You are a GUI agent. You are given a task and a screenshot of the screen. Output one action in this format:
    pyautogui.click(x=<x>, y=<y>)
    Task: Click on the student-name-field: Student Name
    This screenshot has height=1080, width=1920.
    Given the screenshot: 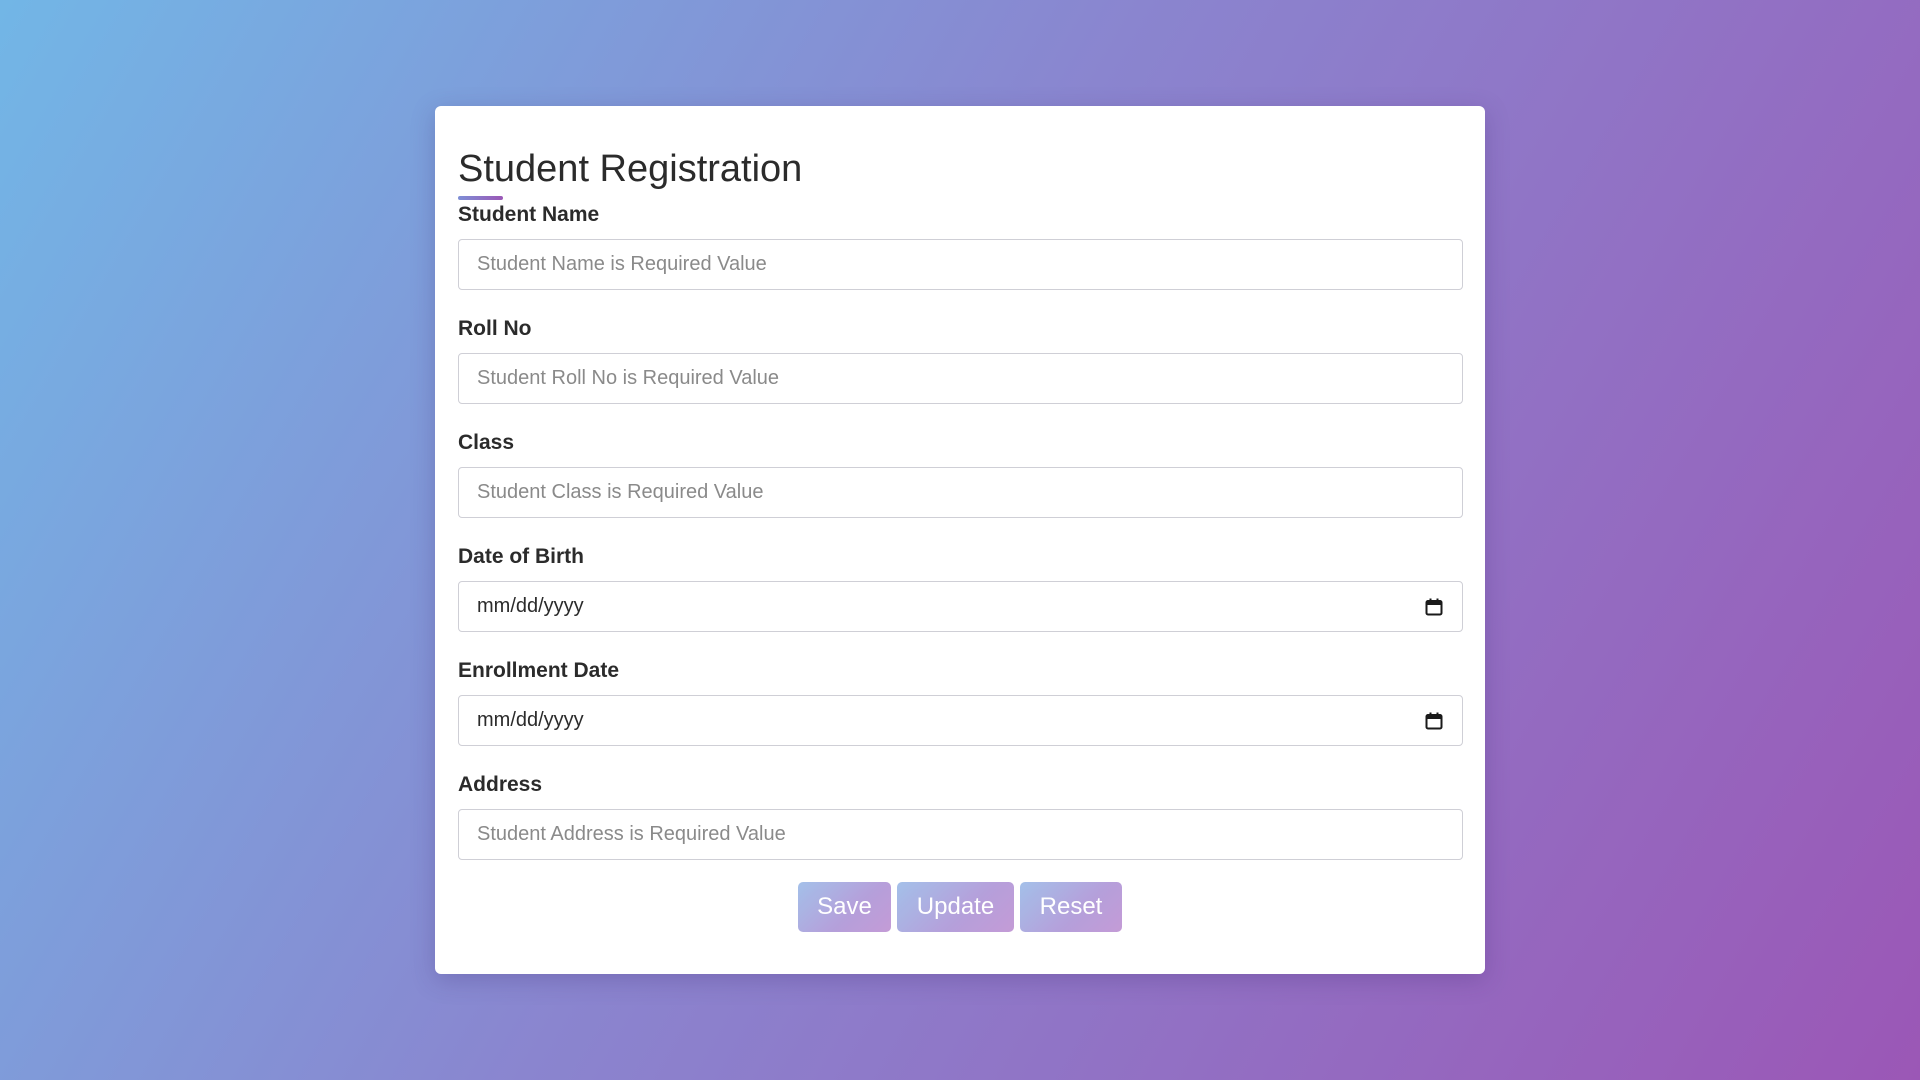 What is the action you would take?
    pyautogui.click(x=960, y=246)
    